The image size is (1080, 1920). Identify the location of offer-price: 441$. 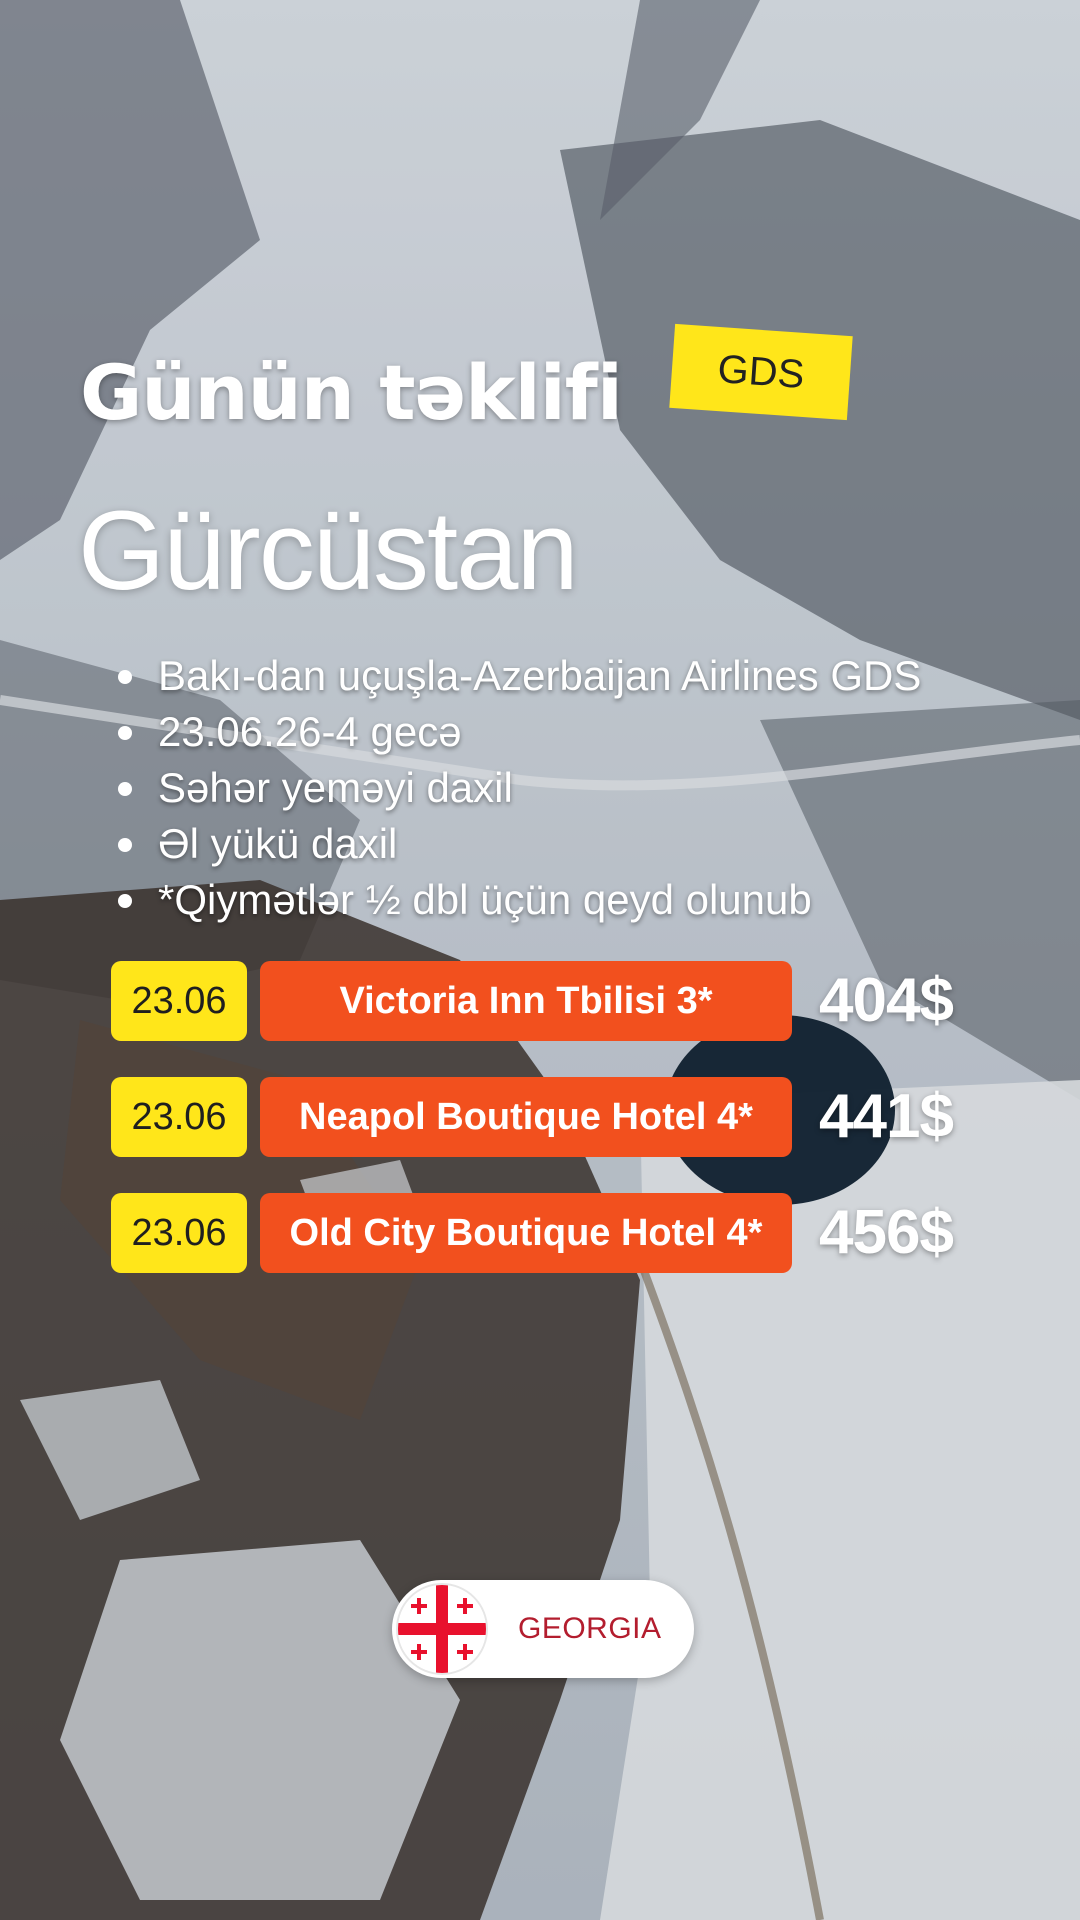
(886, 1116).